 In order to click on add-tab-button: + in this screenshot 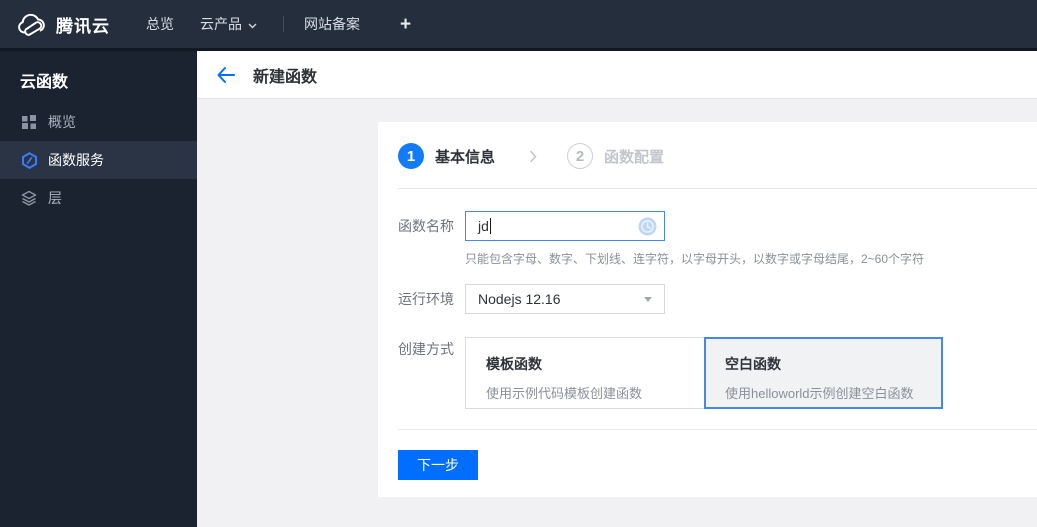, I will do `click(405, 24)`.